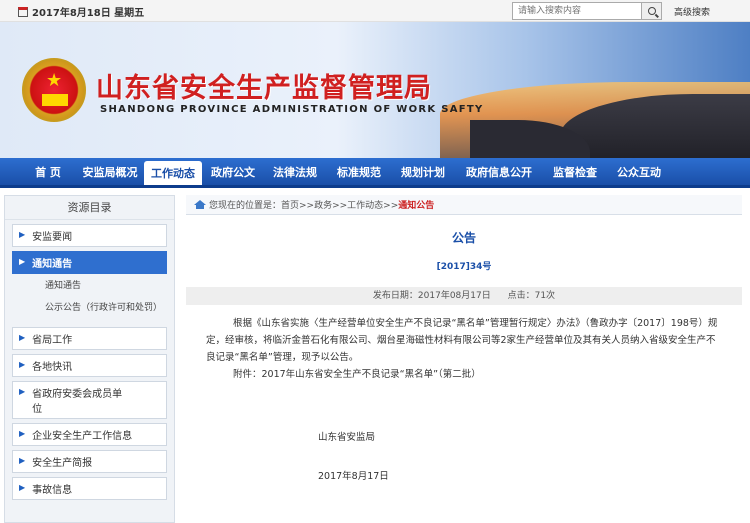  I want to click on sidebar-item-label: 事故信息, so click(52, 490).